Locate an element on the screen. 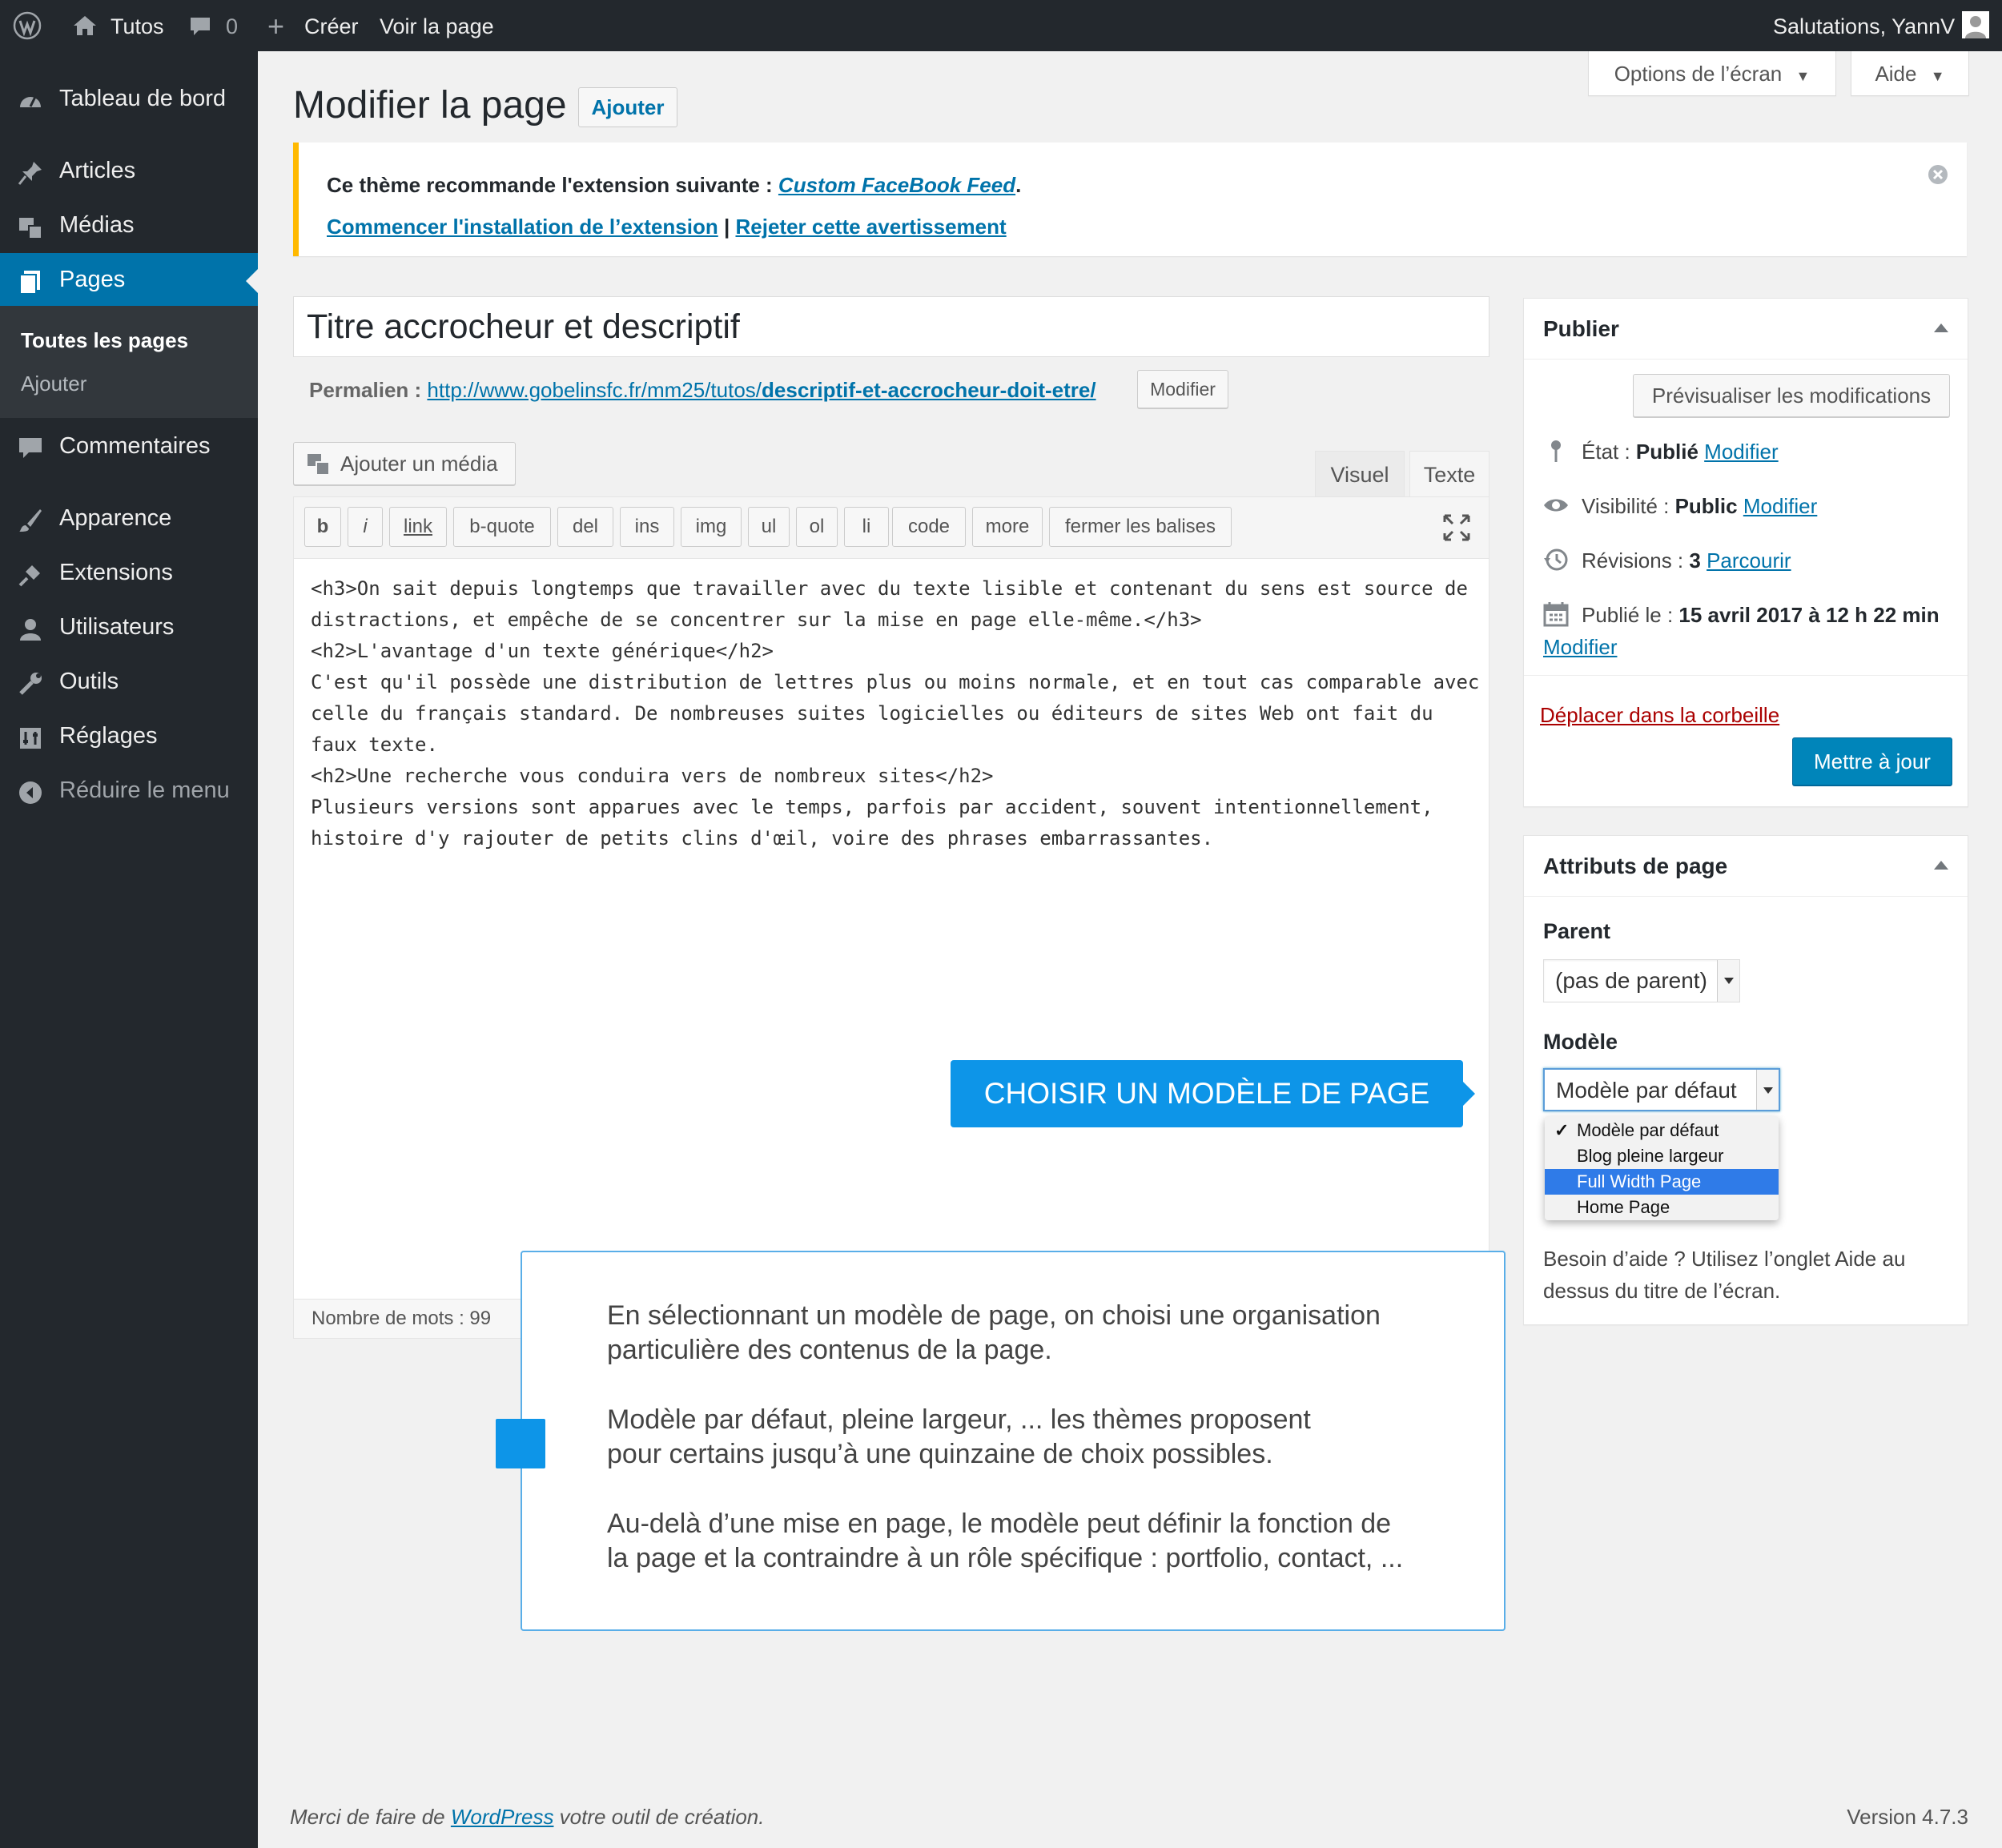 The image size is (2002, 1848). qt-italic-button: i is located at coordinates (365, 527).